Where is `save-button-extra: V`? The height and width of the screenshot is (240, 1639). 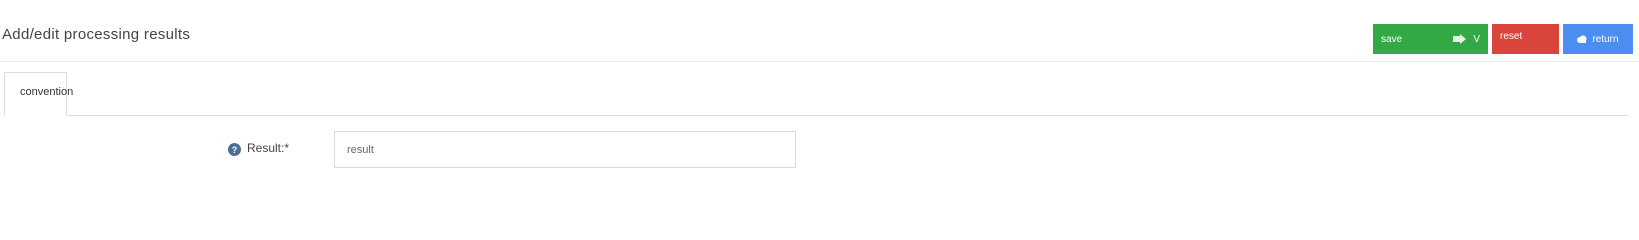
save-button-extra: V is located at coordinates (1466, 39).